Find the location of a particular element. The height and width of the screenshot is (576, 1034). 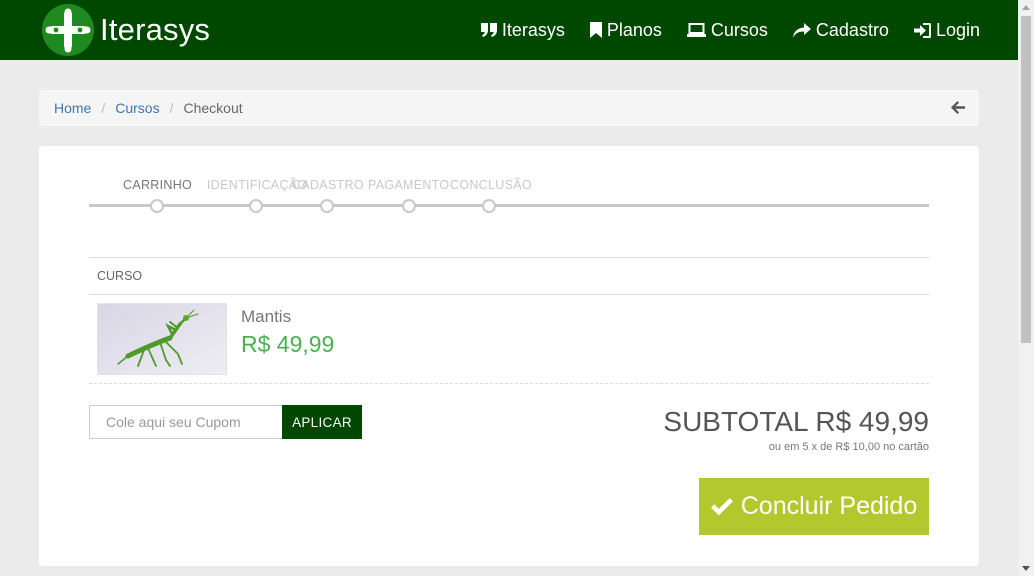

nav-item-iterasys: Iterasys is located at coordinates (522, 30).